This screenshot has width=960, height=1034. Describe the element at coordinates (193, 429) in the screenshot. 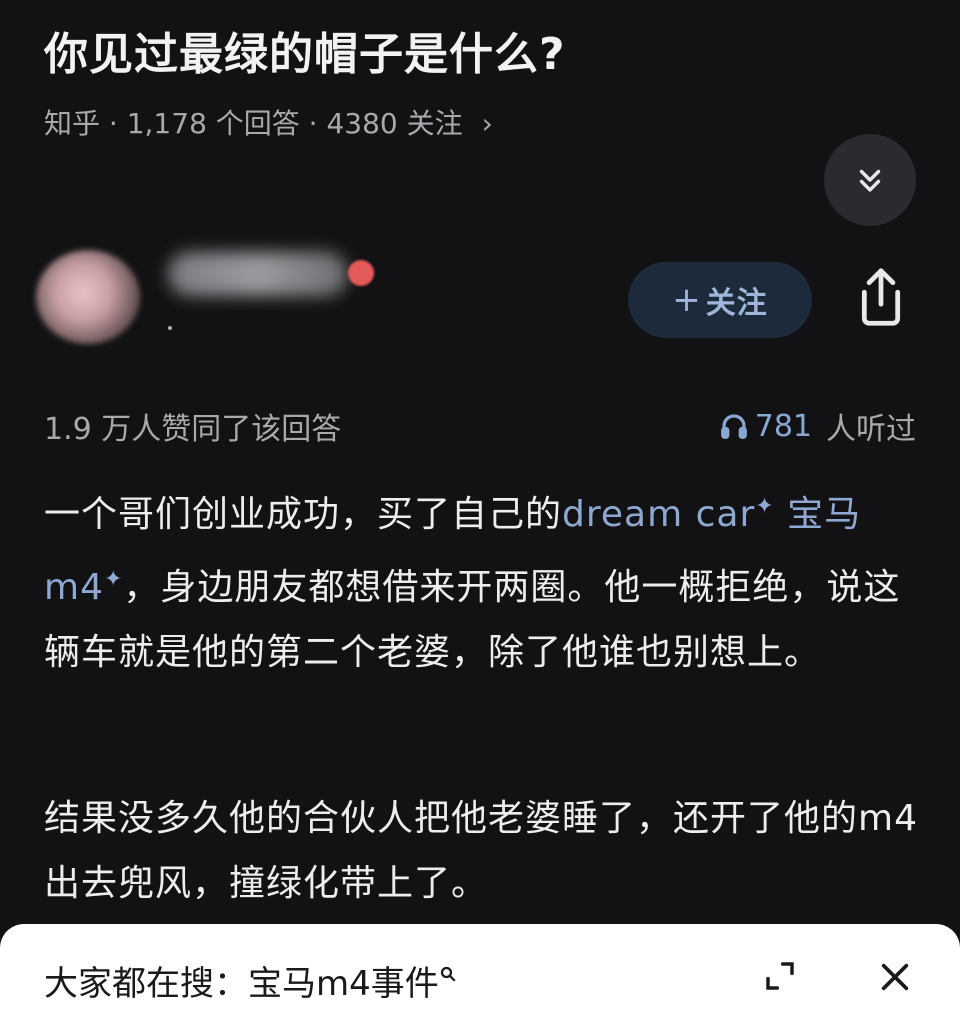

I see `likes-count: 1.9 万人赞同了该回答` at that location.